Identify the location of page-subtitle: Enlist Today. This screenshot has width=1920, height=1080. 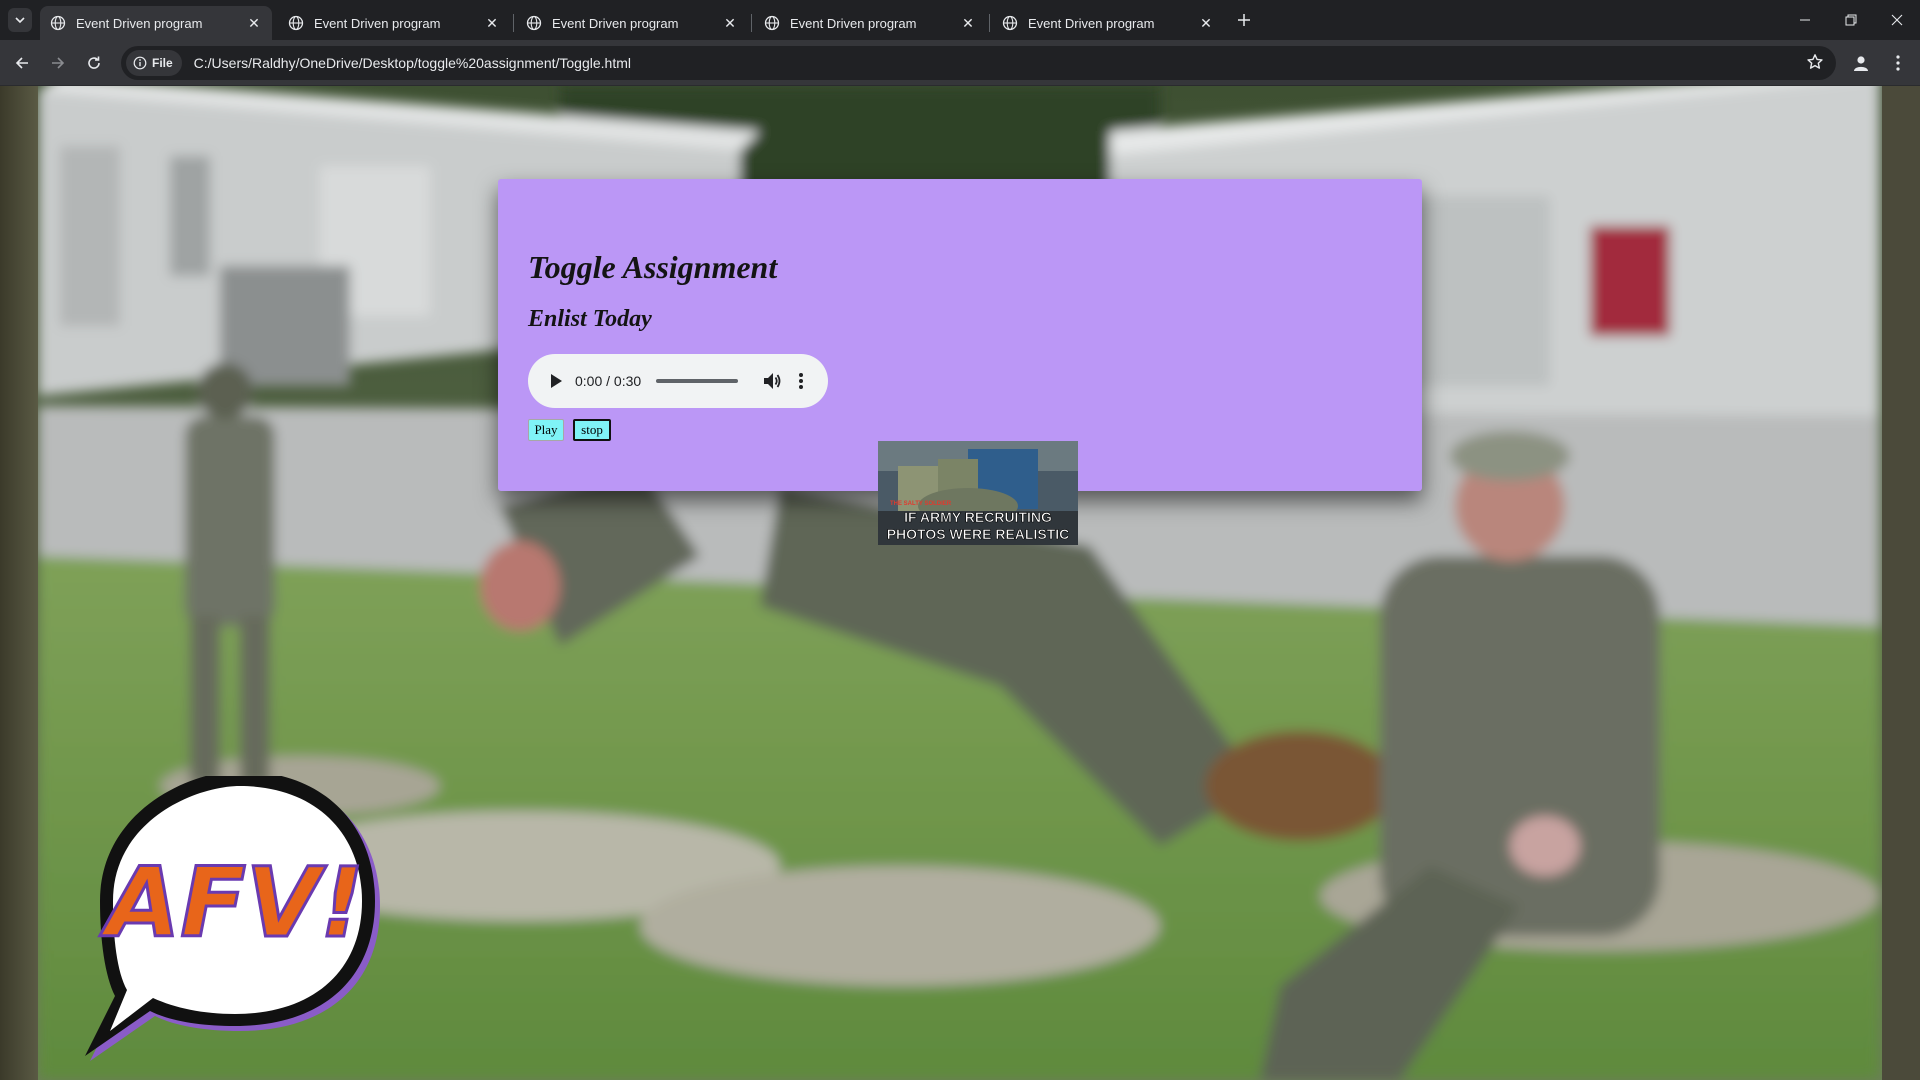
(590, 319).